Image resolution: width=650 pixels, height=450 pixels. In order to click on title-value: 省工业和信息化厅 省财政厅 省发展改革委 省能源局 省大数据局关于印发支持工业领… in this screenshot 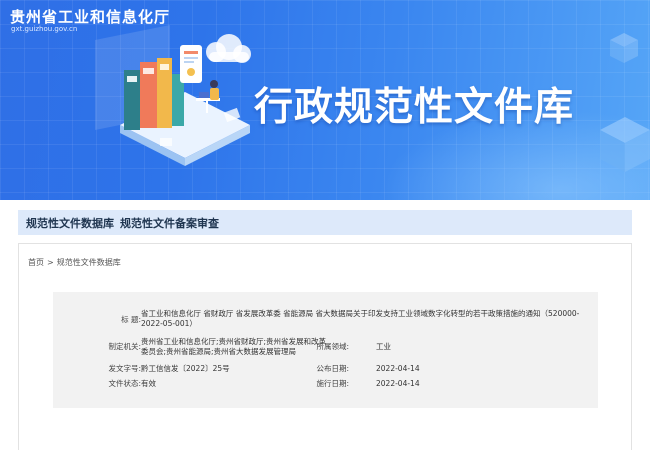, I will do `click(360, 318)`.